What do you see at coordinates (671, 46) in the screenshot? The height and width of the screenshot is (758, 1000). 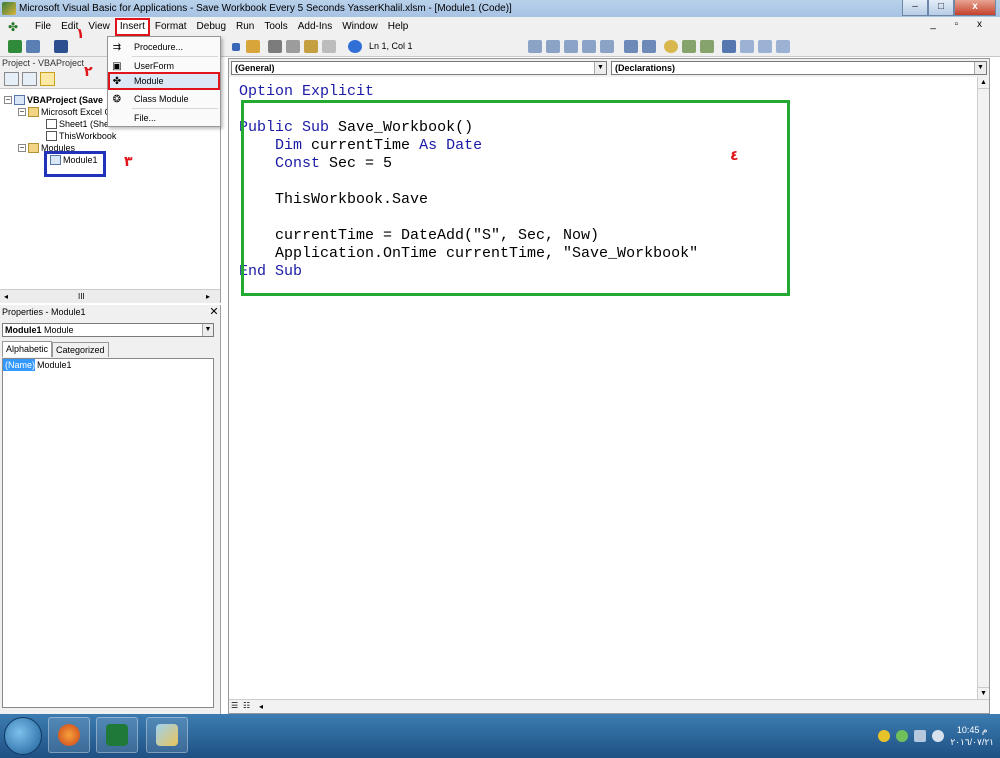 I see `toggle-breakpoint-icon` at bounding box center [671, 46].